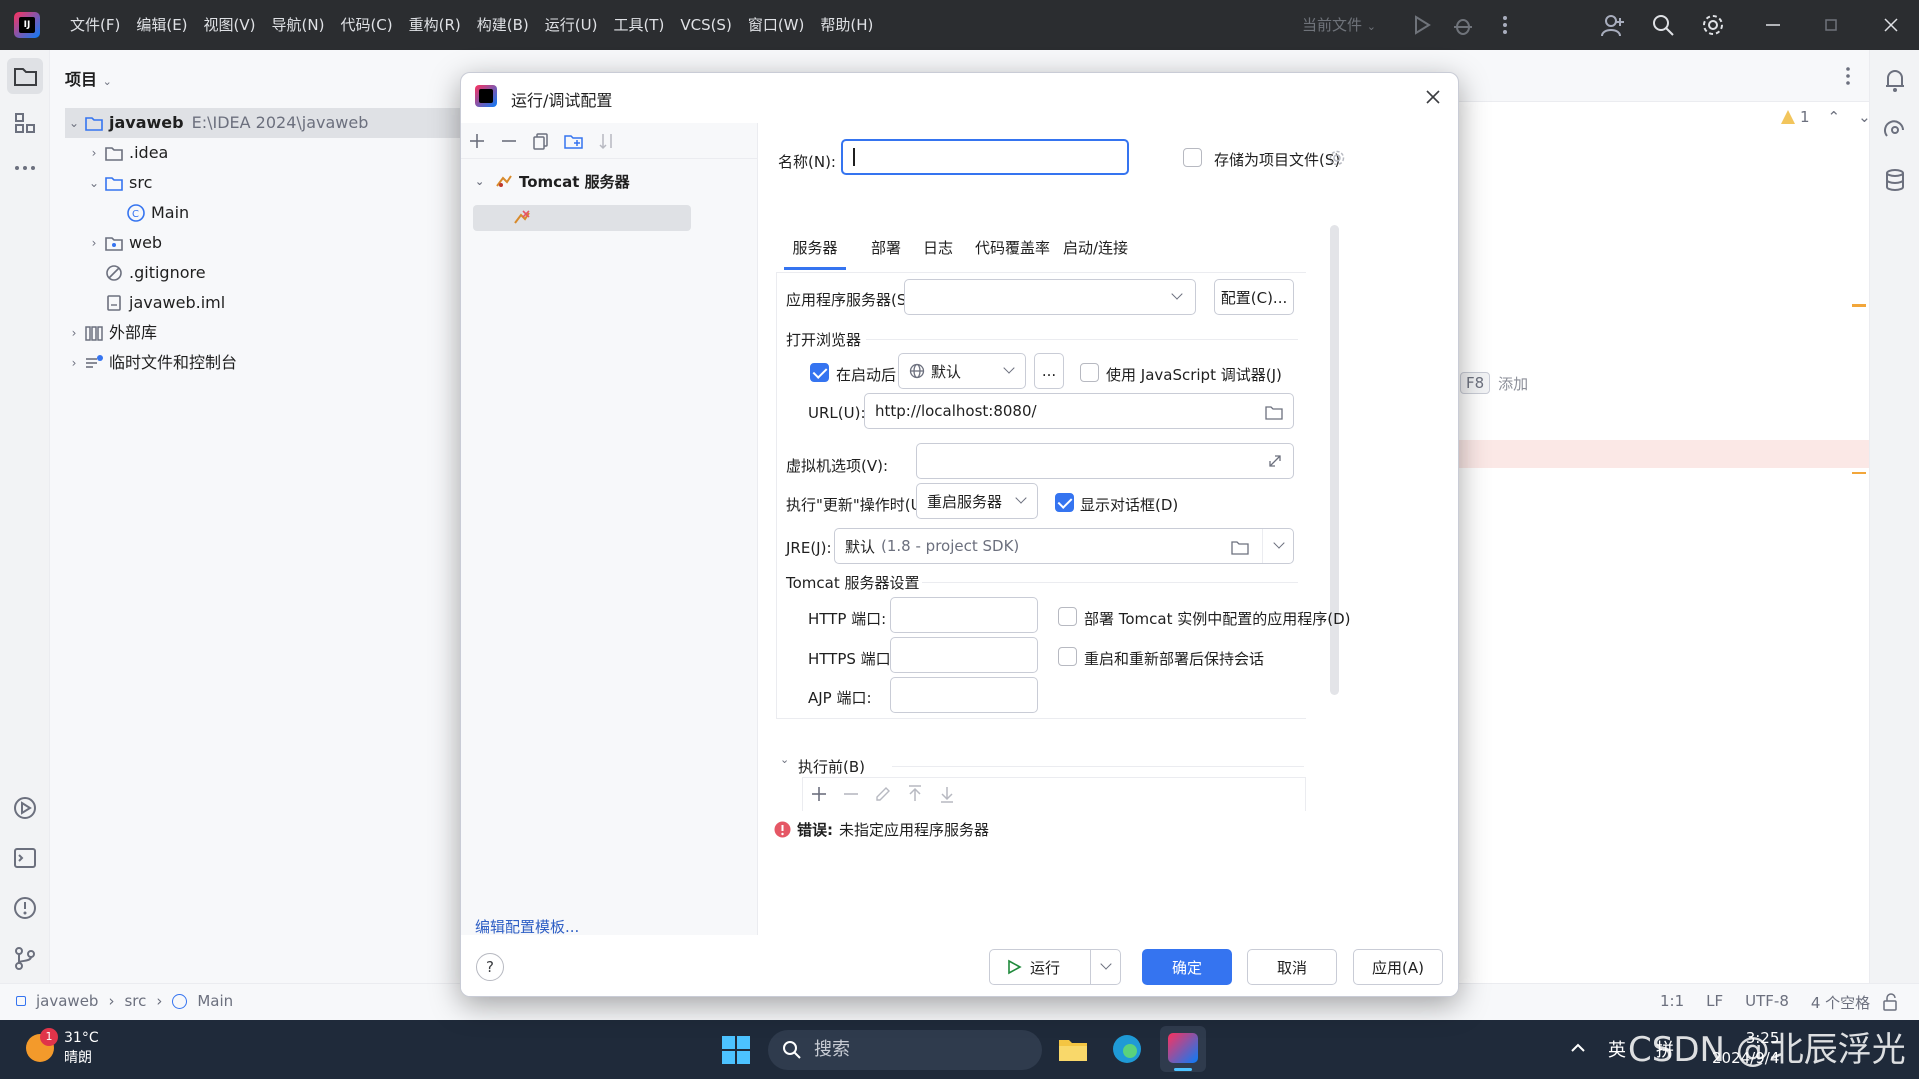 This screenshot has width=1919, height=1079. What do you see at coordinates (111, 333) in the screenshot?
I see `tree-item-external-libraries: › 外部库` at bounding box center [111, 333].